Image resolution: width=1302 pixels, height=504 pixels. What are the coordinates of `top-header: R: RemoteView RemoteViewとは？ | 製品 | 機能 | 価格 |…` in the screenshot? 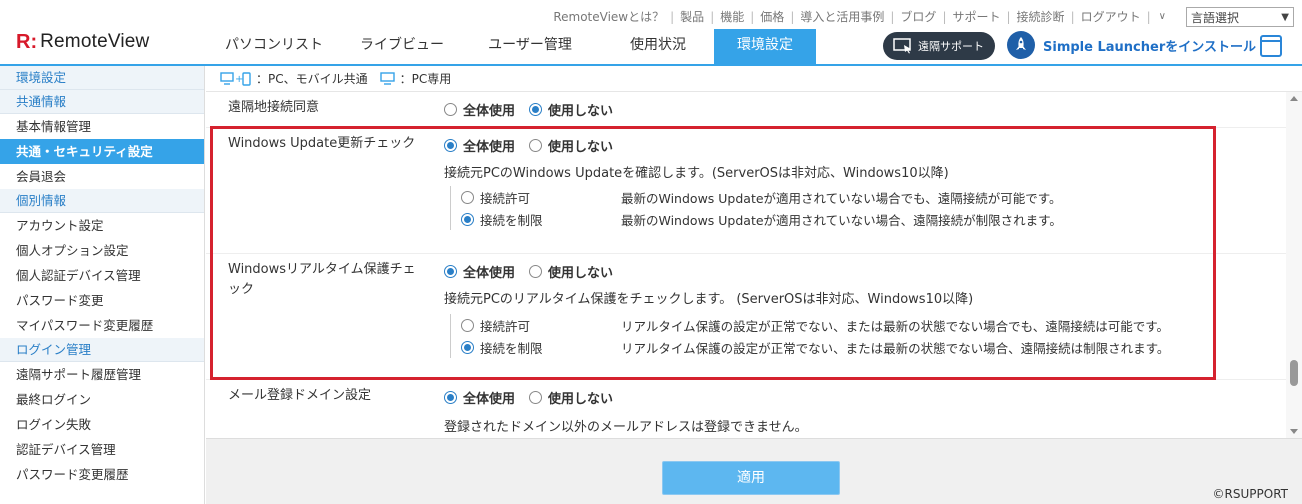 It's located at (651, 32).